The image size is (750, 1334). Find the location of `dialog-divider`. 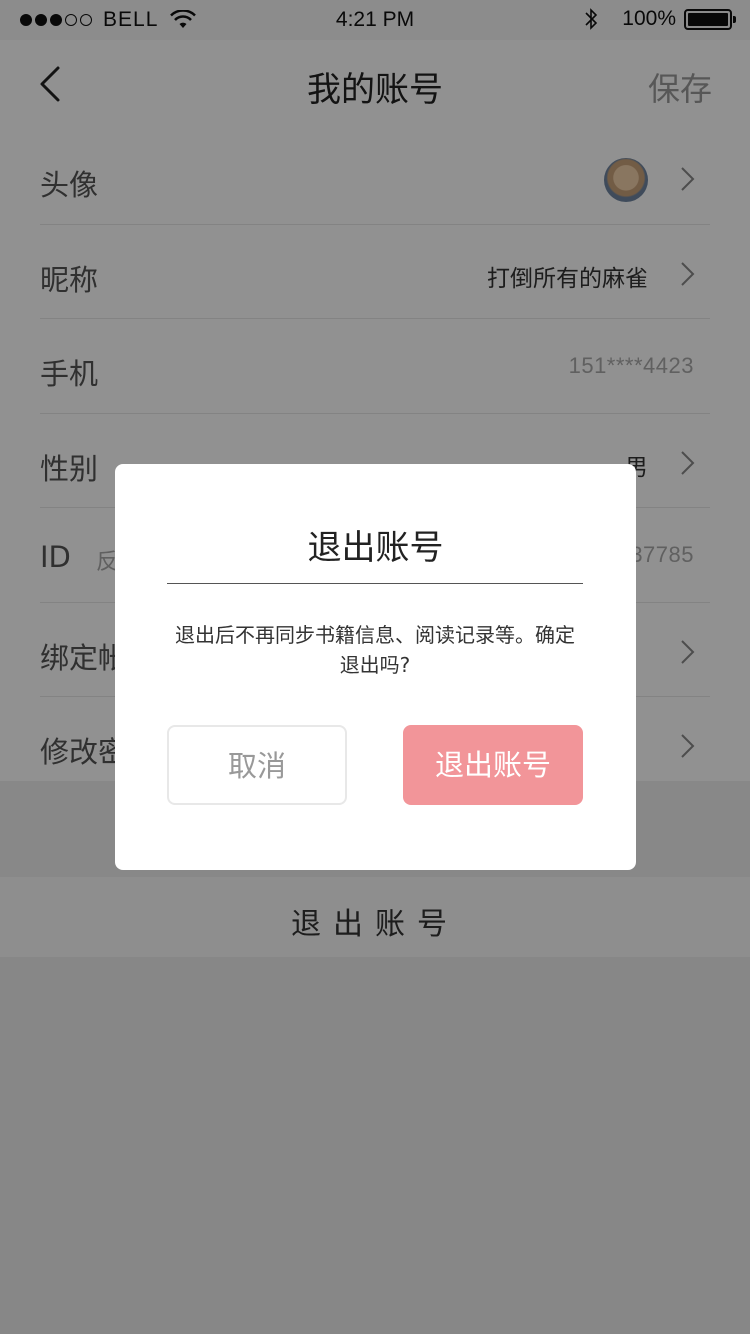

dialog-divider is located at coordinates (375, 583).